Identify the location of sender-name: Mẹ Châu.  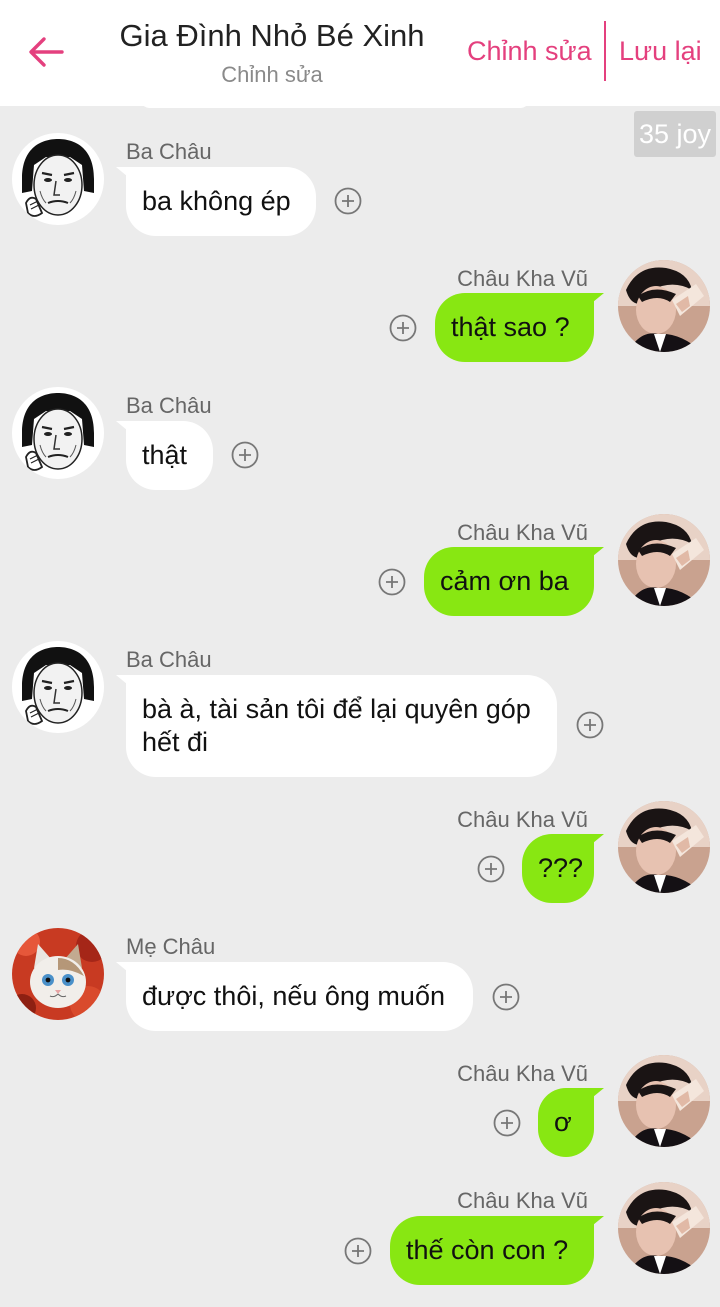
(171, 946).